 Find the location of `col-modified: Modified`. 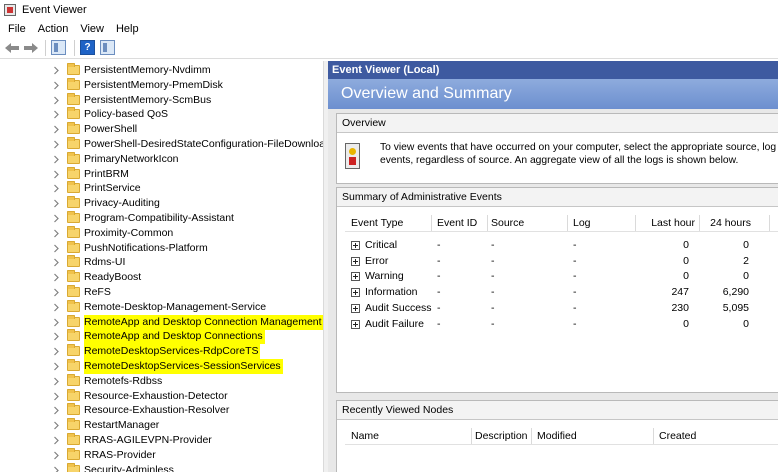

col-modified: Modified is located at coordinates (557, 436).